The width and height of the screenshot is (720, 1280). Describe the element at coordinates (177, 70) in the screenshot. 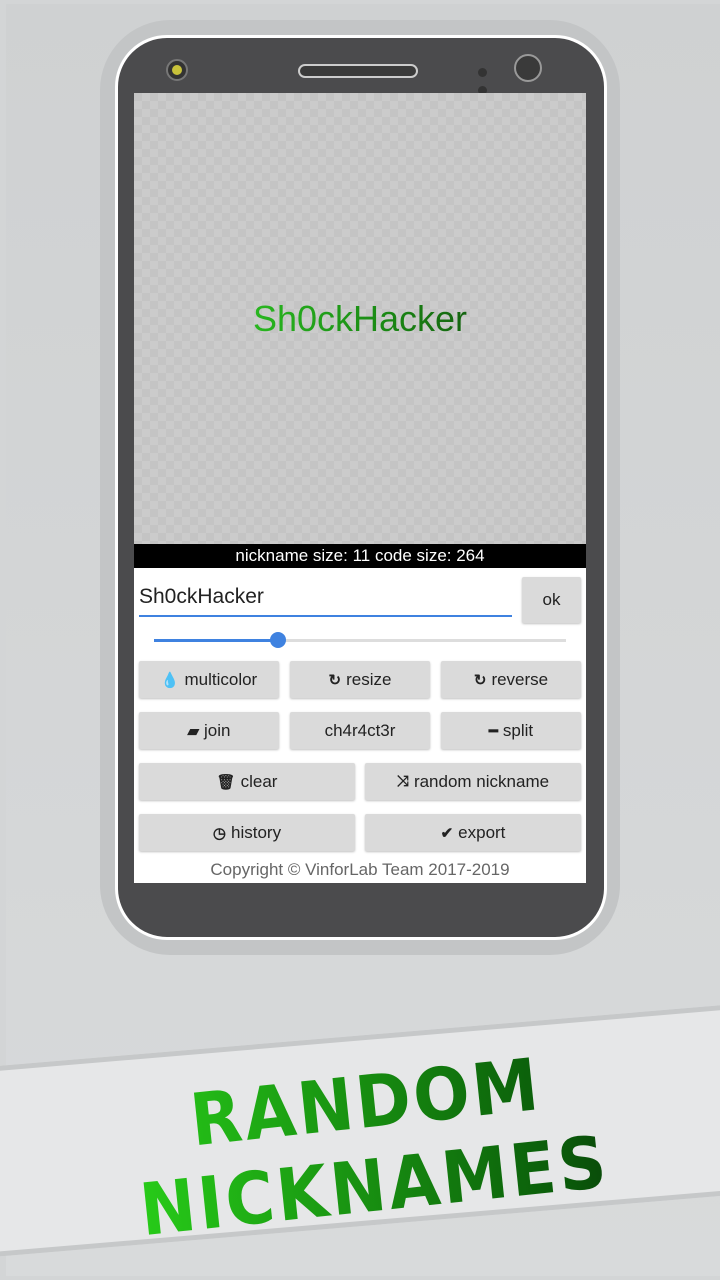

I see `camera-icon` at that location.